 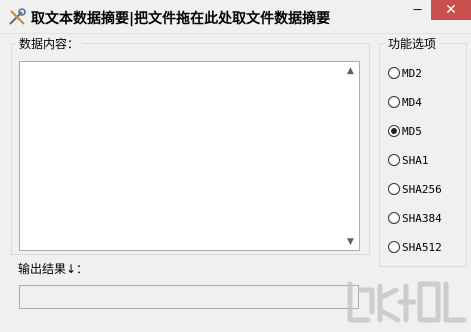 What do you see at coordinates (189, 297) in the screenshot?
I see `output-field` at bounding box center [189, 297].